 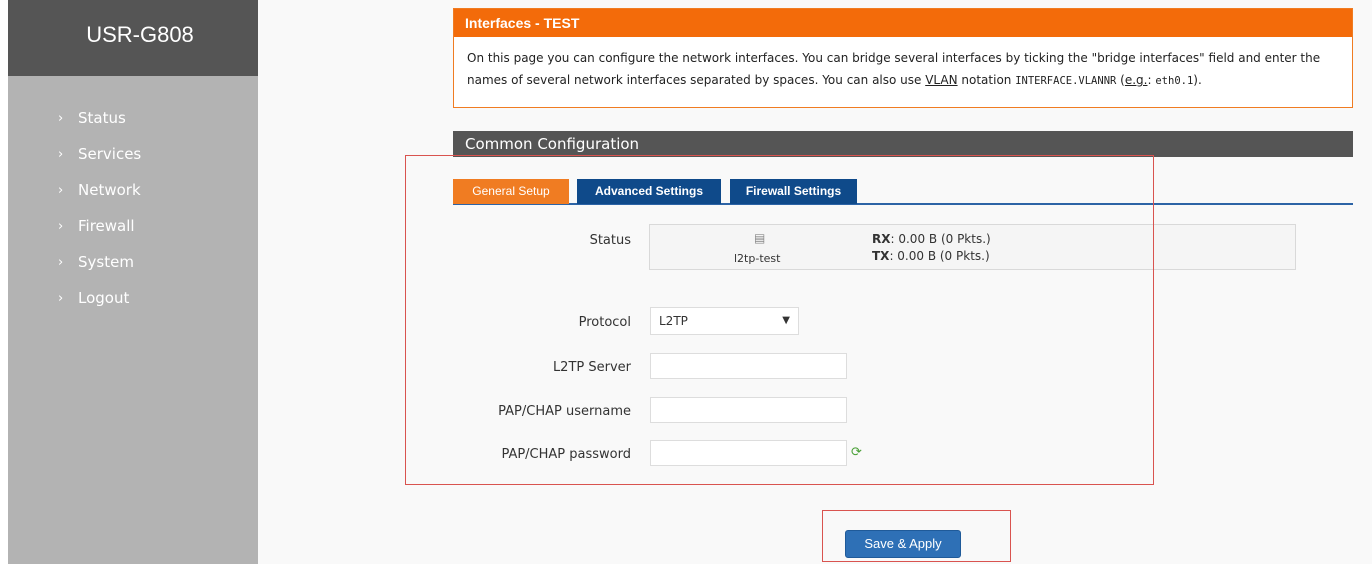 What do you see at coordinates (106, 262) in the screenshot?
I see `sidebar-item-label: System` at bounding box center [106, 262].